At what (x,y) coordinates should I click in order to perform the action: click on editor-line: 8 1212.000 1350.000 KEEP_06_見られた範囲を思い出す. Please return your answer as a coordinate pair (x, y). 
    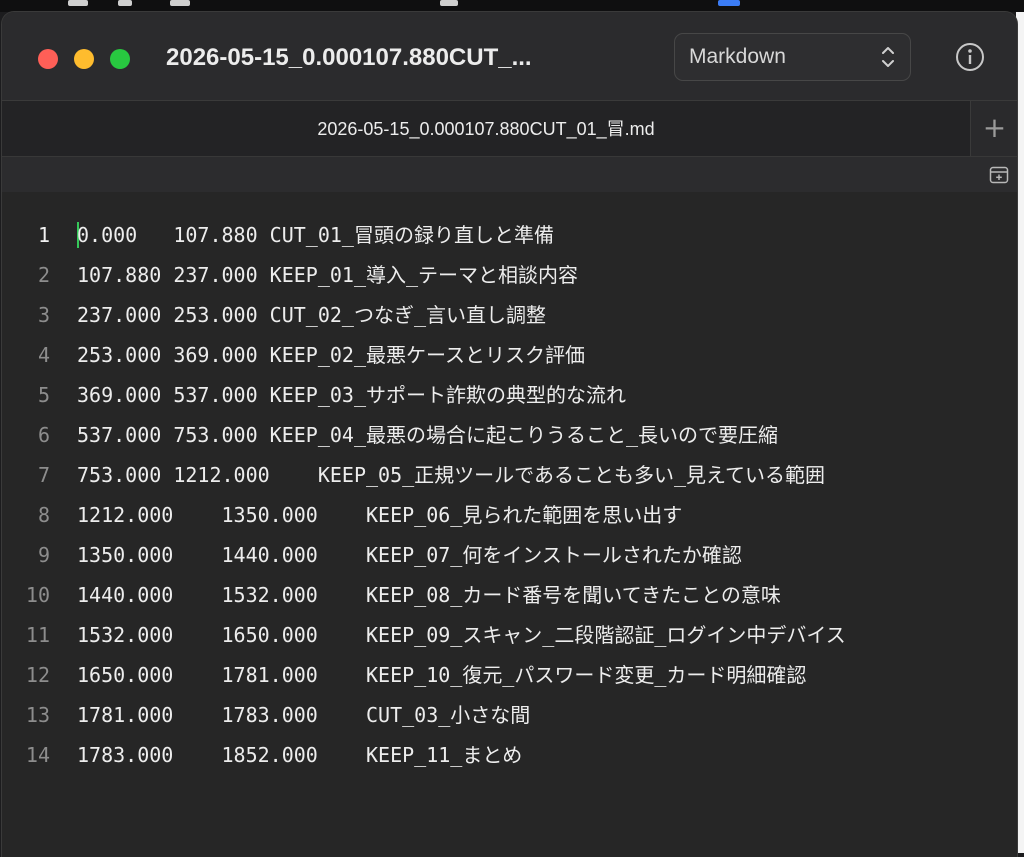
    Looking at the image, I should click on (502, 515).